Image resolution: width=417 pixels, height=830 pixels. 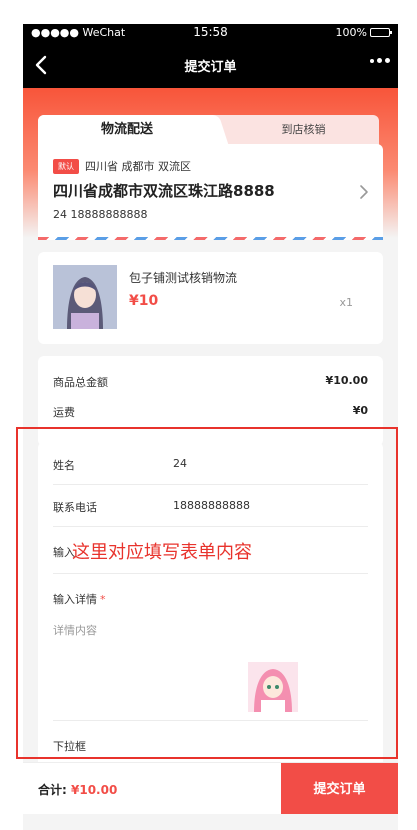 I want to click on order-total: 合计: ¥10.00, so click(x=77, y=789).